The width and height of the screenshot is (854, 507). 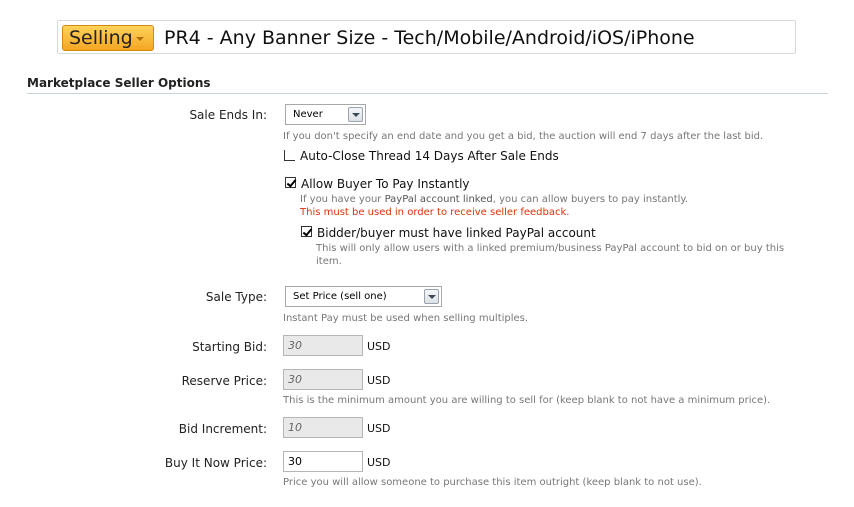 What do you see at coordinates (323, 427) in the screenshot?
I see `bid-increment-input: 10` at bounding box center [323, 427].